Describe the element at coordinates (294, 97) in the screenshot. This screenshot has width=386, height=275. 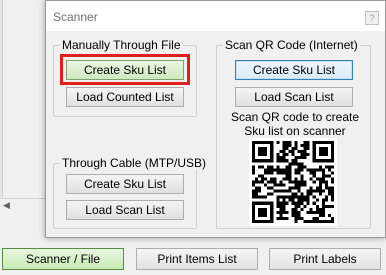
I see `qr-load-scan-list-button: Load Scan List` at that location.